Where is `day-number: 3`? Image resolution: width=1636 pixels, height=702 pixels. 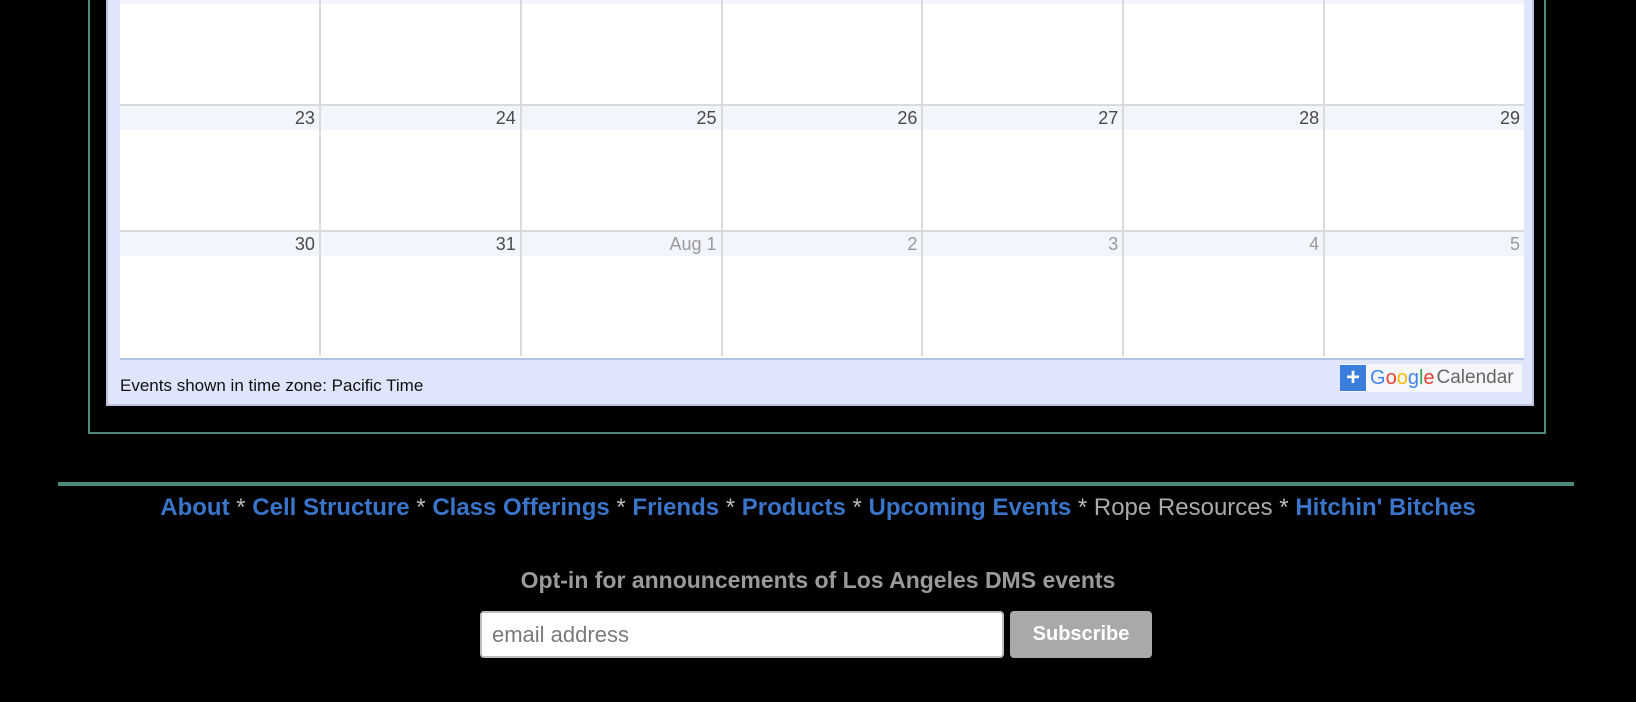 day-number: 3 is located at coordinates (1023, 244).